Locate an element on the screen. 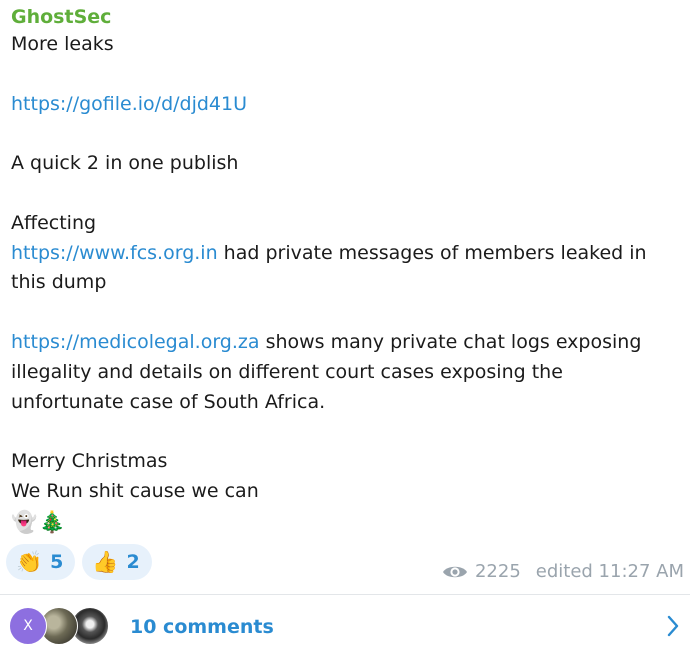 Image resolution: width=690 pixels, height=650 pixels. text-line: We Run shit cause we can is located at coordinates (135, 490).